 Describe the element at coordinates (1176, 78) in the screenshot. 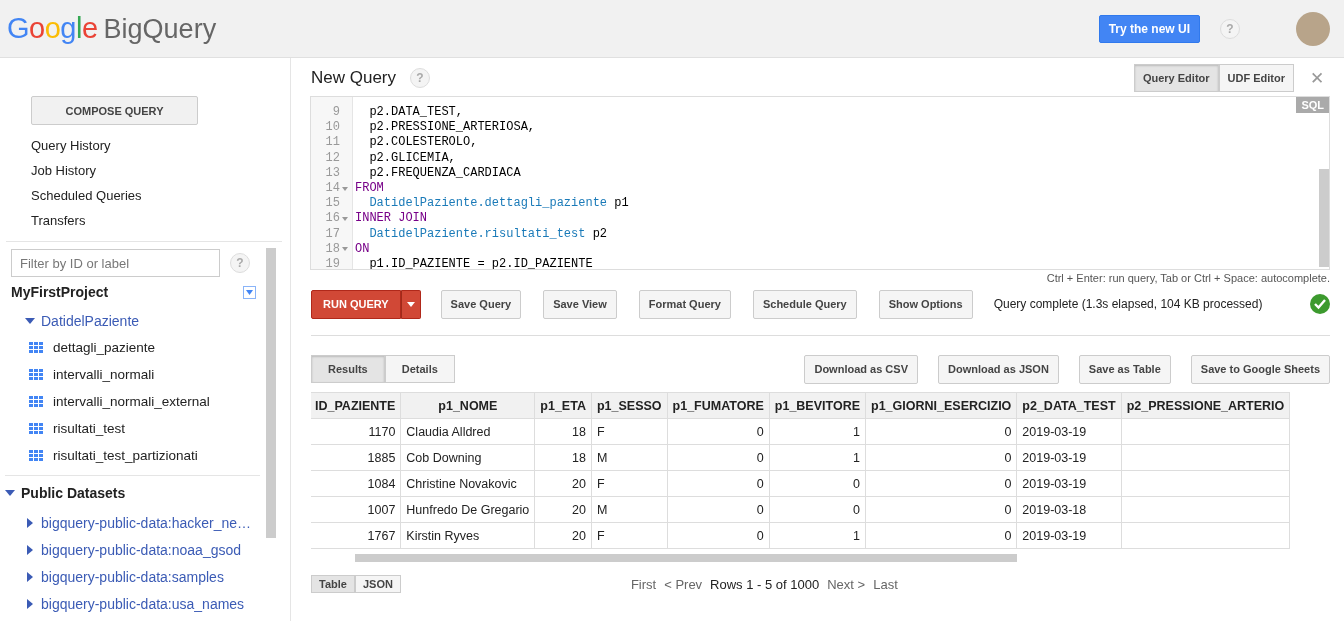

I see `editor-tab: Query Editor` at that location.